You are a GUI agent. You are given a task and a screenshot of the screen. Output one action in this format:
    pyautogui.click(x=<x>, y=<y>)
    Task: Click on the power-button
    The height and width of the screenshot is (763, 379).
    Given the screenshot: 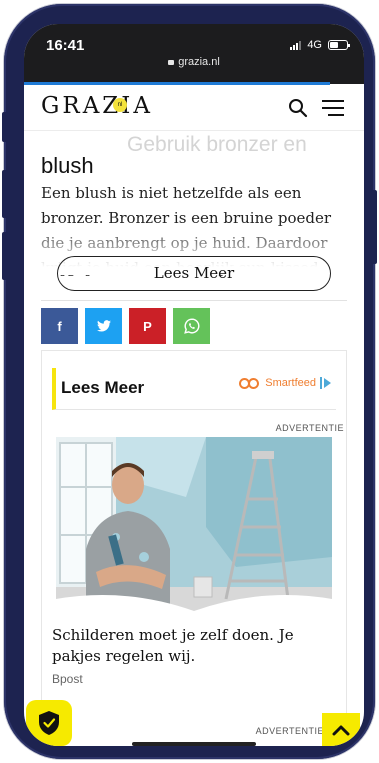 What is the action you would take?
    pyautogui.click(x=374, y=227)
    